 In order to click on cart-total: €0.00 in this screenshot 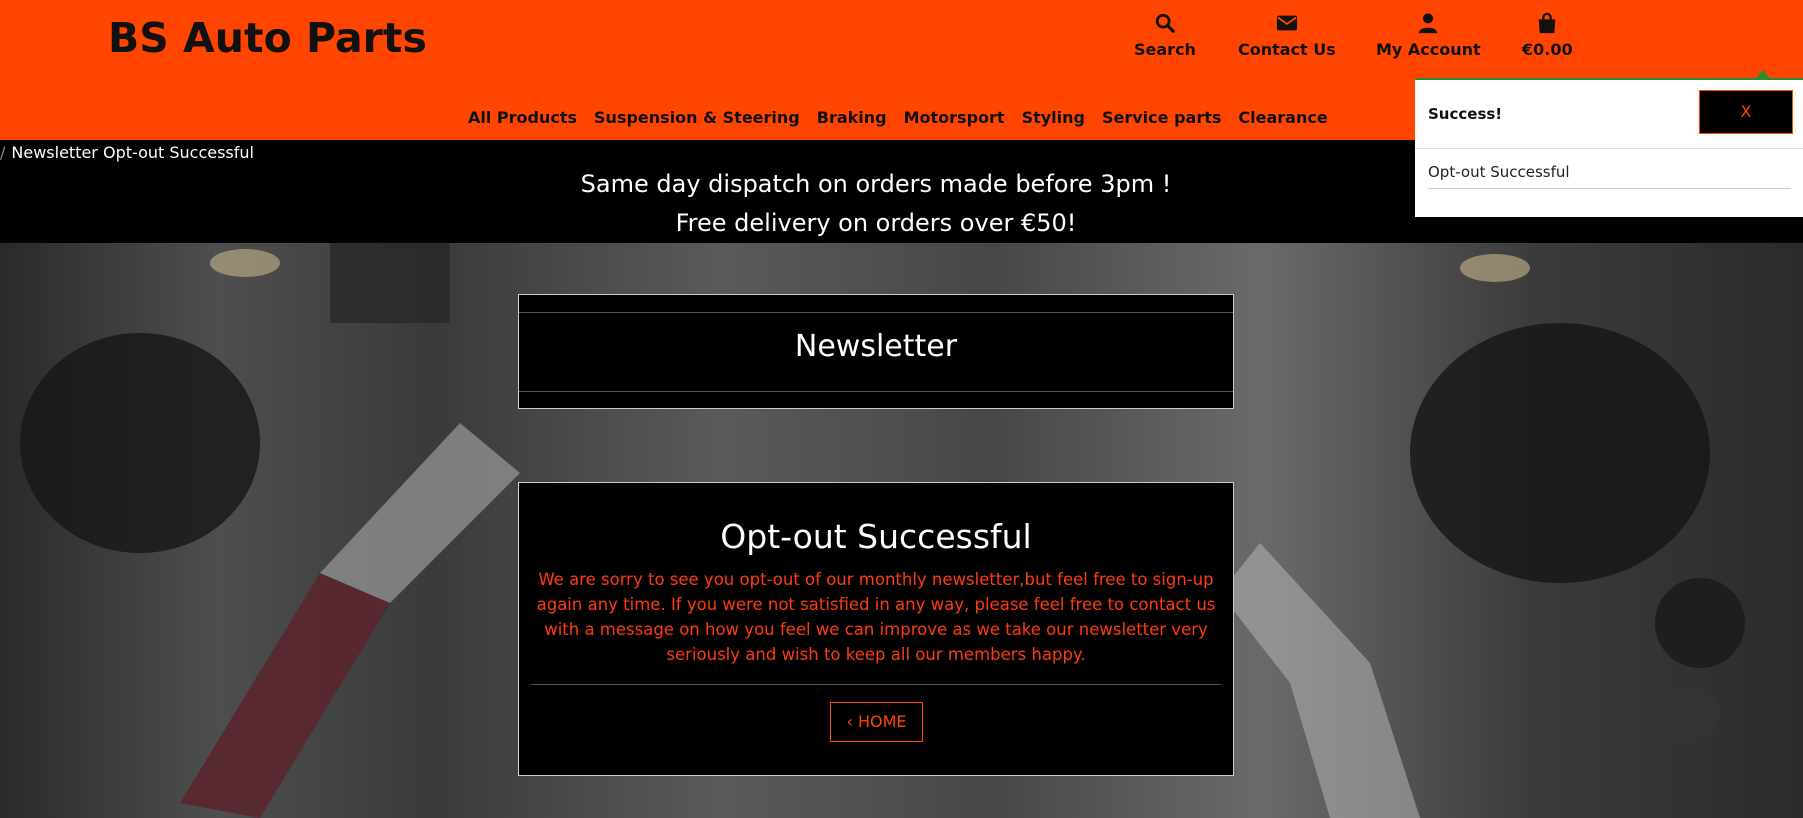, I will do `click(1547, 49)`.